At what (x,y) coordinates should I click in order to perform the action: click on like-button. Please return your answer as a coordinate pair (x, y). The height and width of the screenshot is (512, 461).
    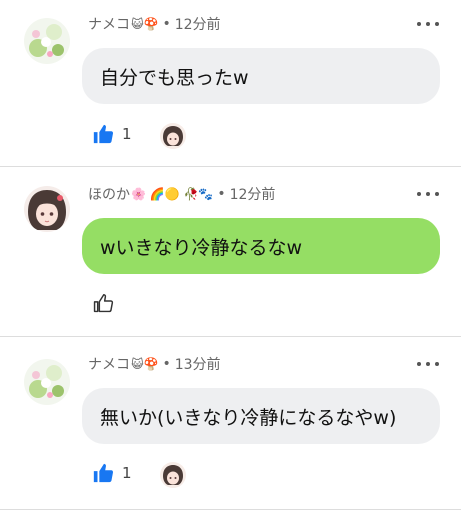
    Looking at the image, I should click on (103, 303).